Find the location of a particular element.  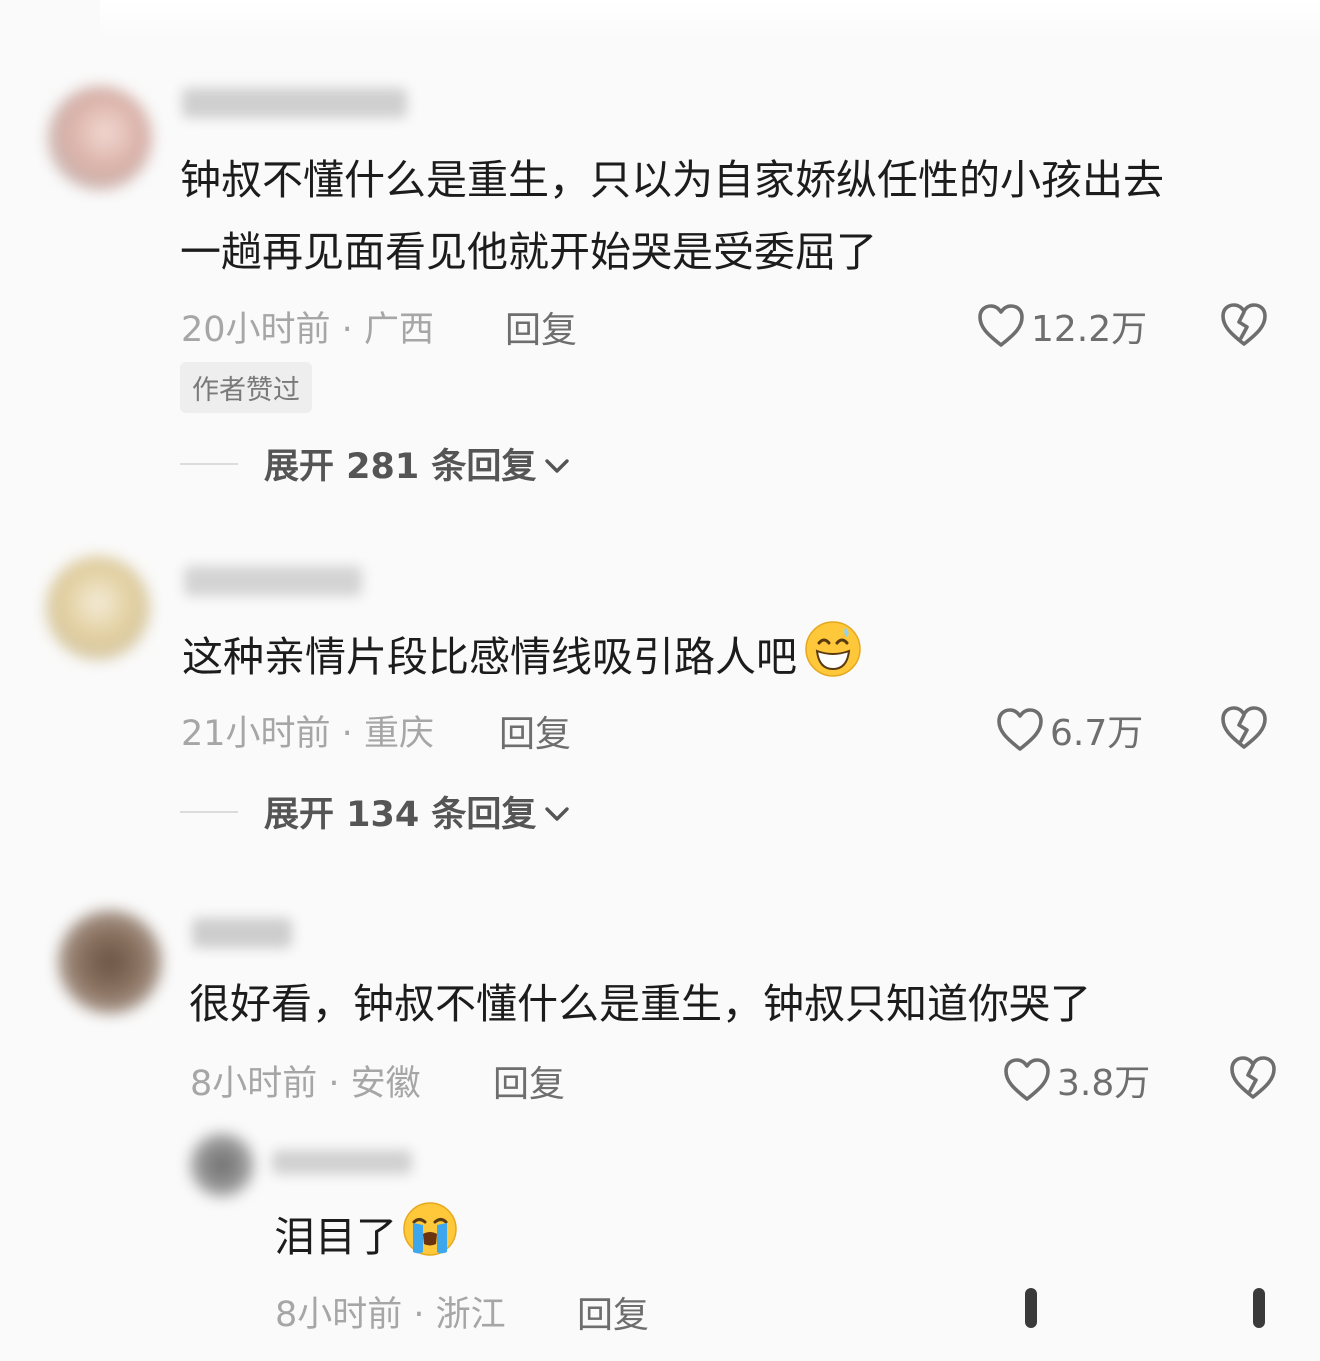

comment-location: 广西 is located at coordinates (398, 330).